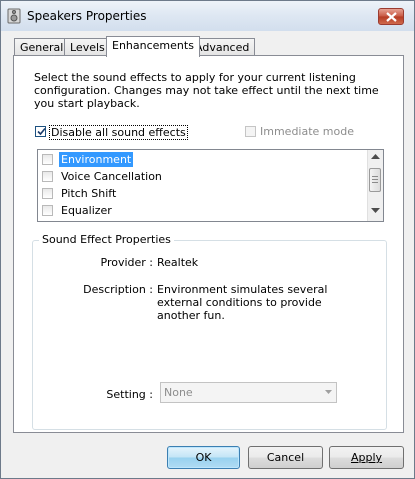  What do you see at coordinates (118, 132) in the screenshot?
I see `disable-all-label: Disable all sound effects` at bounding box center [118, 132].